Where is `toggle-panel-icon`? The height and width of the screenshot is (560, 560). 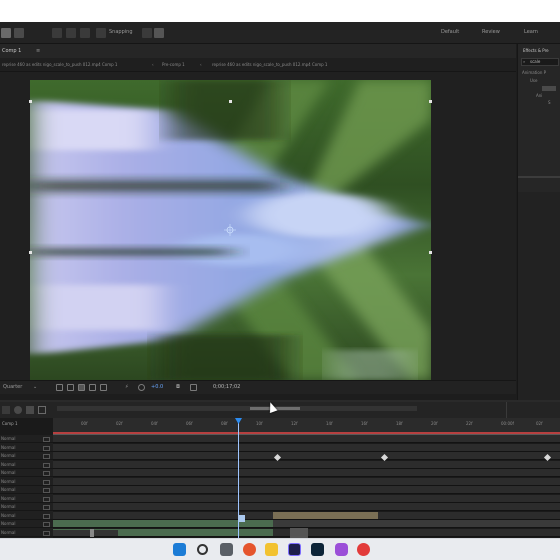 toggle-panel-icon is located at coordinates (159, 33).